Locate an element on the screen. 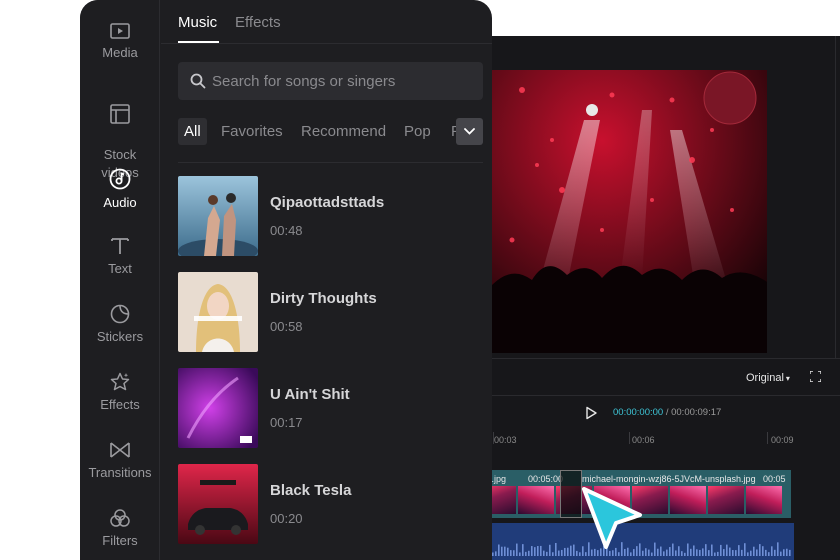 This screenshot has width=840, height=560. sidebar-item-label: Stickers is located at coordinates (120, 336).